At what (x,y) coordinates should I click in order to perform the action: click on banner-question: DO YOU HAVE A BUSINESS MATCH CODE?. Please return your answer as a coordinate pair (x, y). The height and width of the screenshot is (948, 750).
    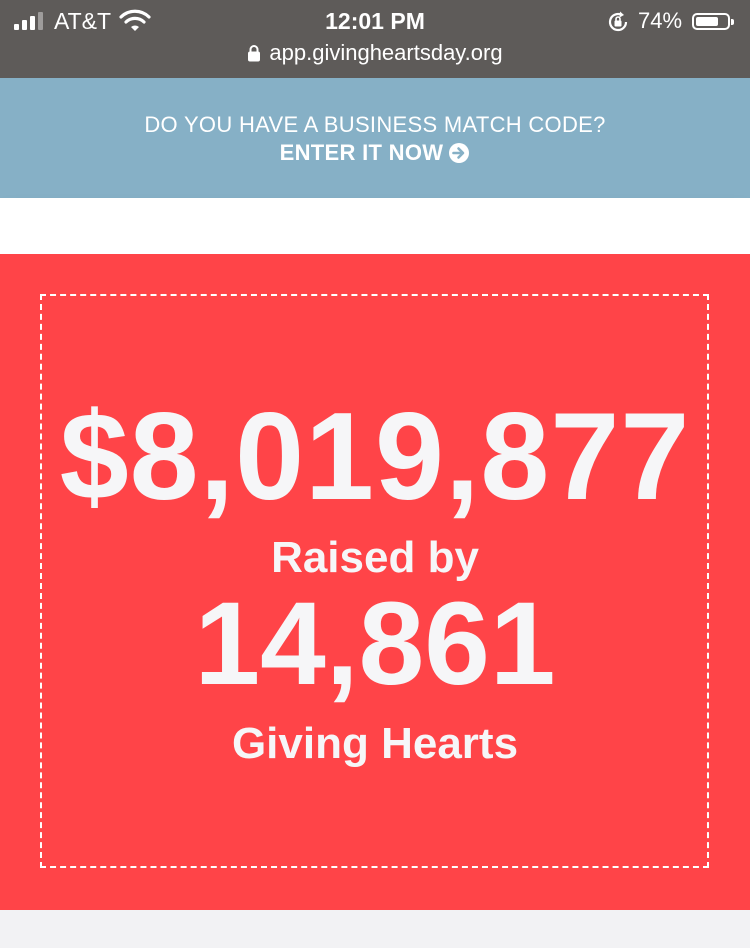
    Looking at the image, I should click on (375, 124).